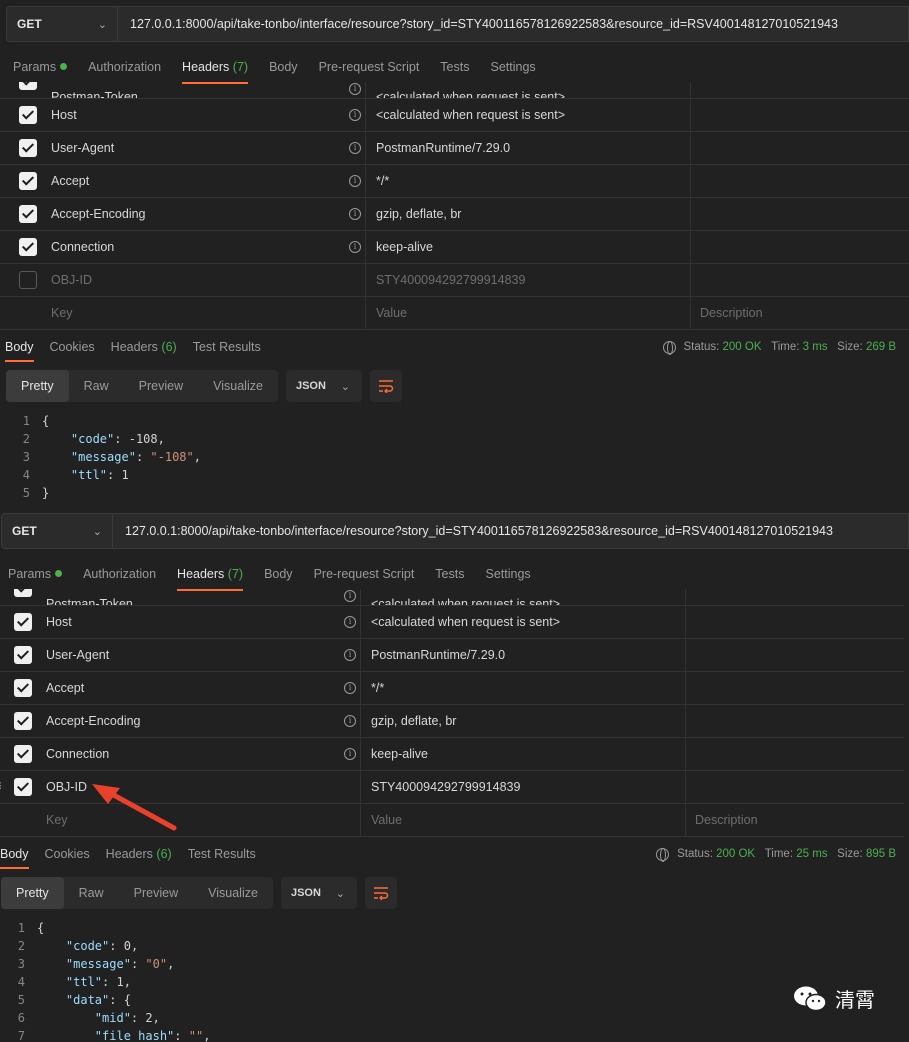 This screenshot has height=1042, width=909. I want to click on format-group: Pretty Raw Preview Visualize, so click(137, 893).